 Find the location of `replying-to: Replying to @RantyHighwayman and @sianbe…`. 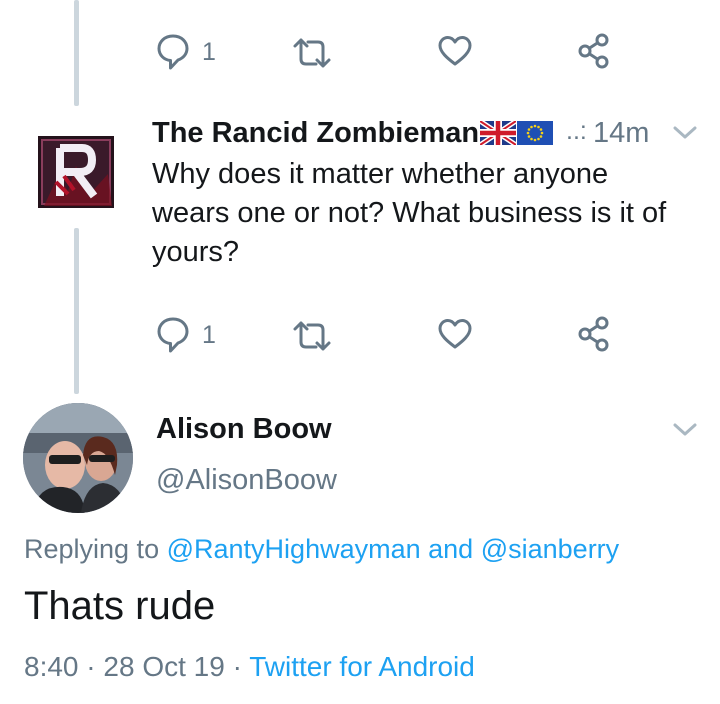

replying-to: Replying to @RantyHighwayman and @sianbe… is located at coordinates (321, 549).